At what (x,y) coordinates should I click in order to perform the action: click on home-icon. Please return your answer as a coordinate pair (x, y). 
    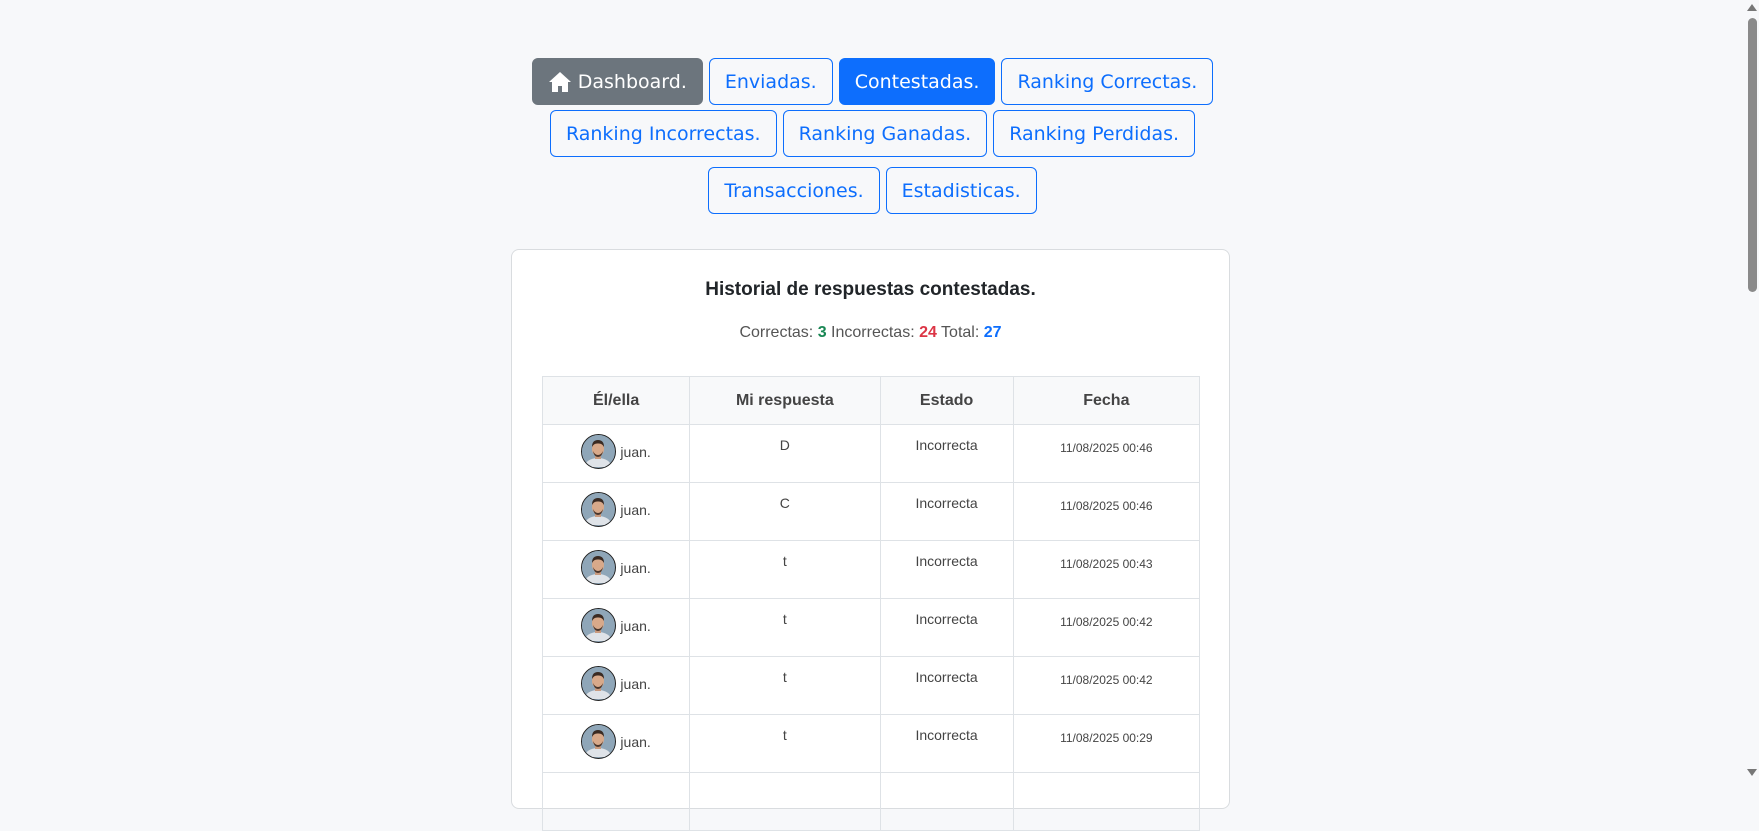
    Looking at the image, I should click on (559, 81).